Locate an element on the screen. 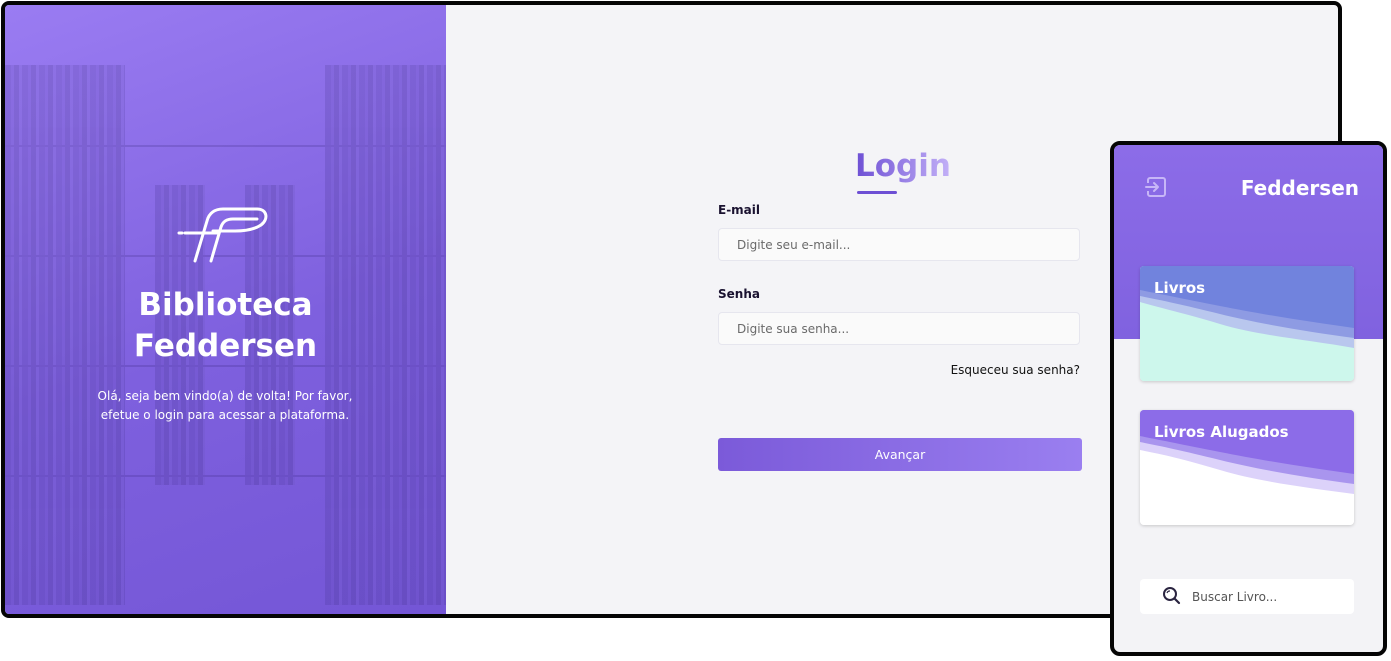 This screenshot has width=1391, height=661. forgot-password-link: Esqueceu sua senha? is located at coordinates (992, 370).